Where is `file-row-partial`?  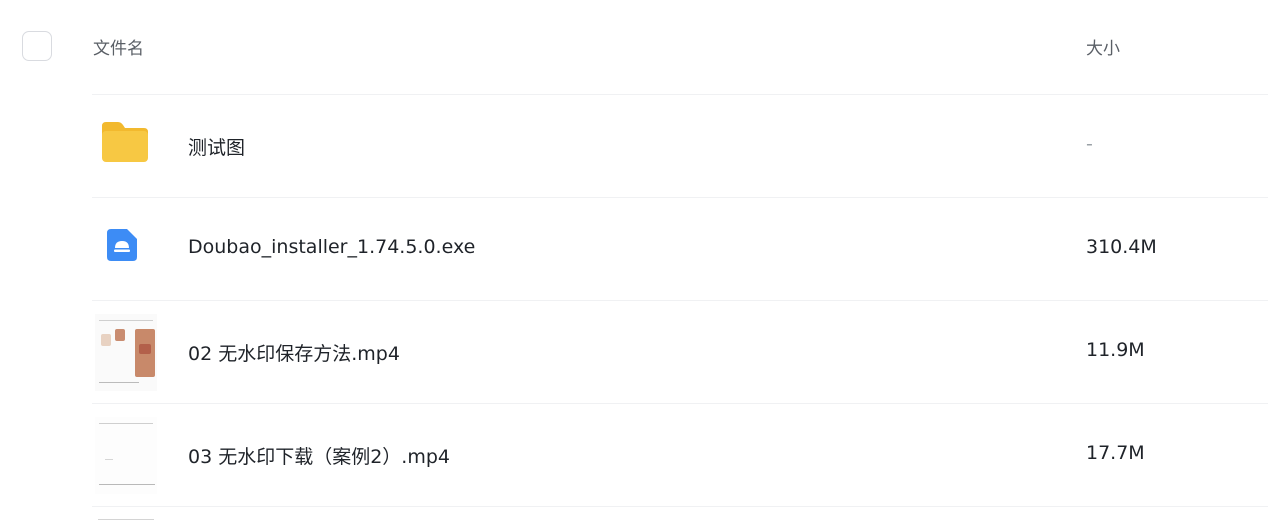 file-row-partial is located at coordinates (680, 518).